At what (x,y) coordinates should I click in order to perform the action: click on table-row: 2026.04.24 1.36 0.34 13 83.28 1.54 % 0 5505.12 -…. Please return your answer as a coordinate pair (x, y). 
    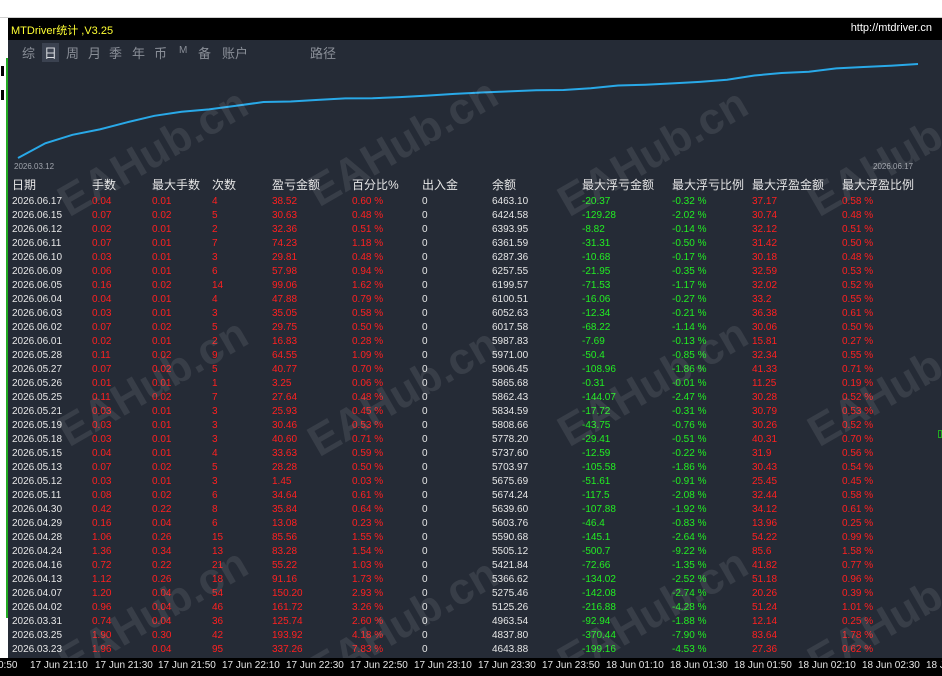
    Looking at the image, I should click on (475, 552).